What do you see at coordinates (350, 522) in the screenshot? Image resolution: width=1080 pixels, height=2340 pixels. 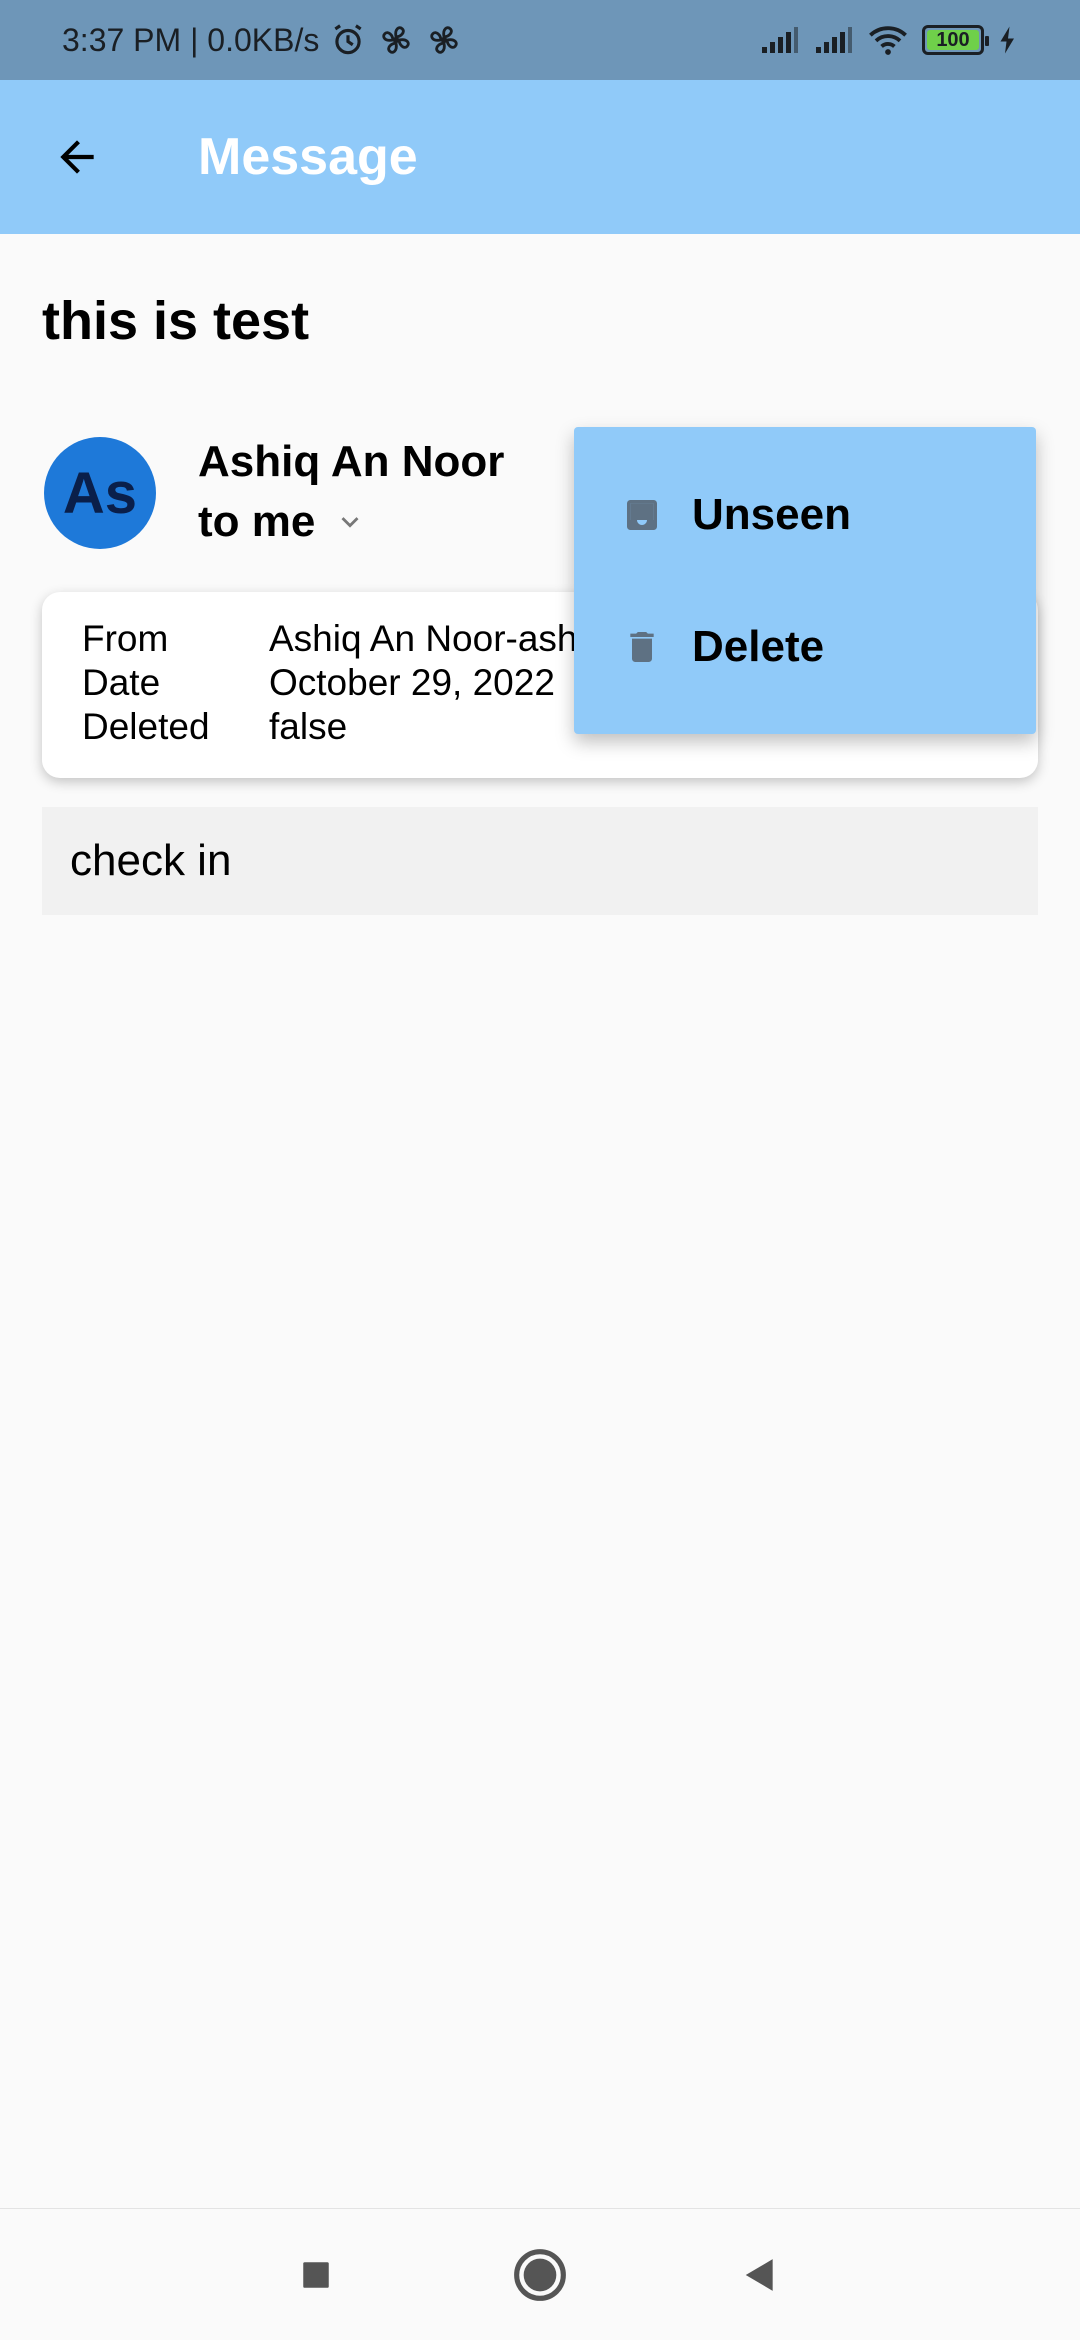 I see `chevron-down-icon` at bounding box center [350, 522].